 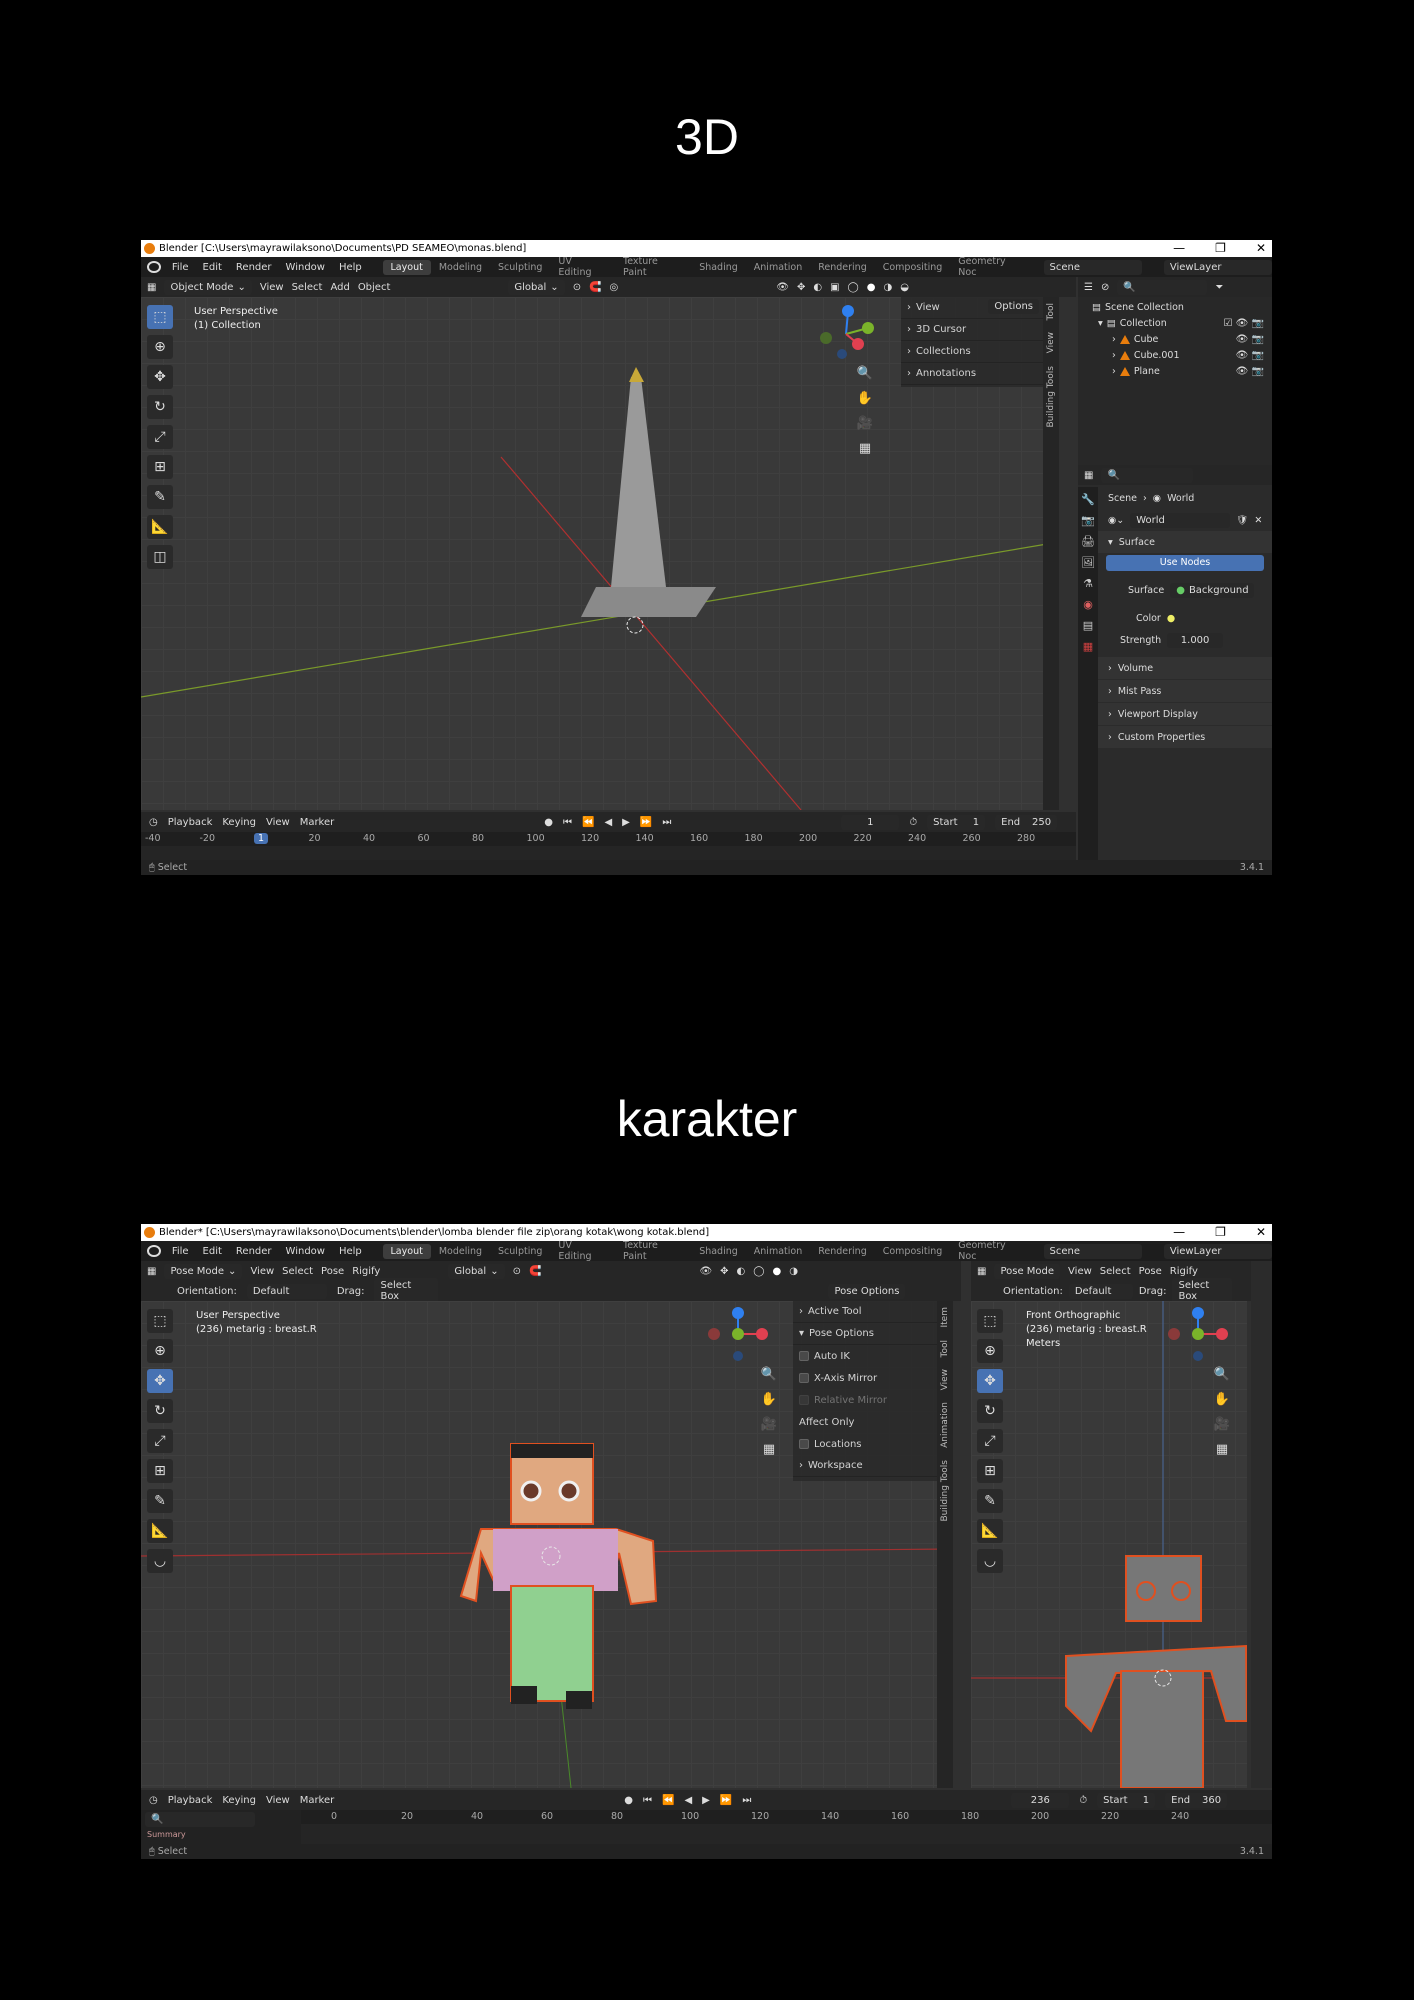 I want to click on gizmo-icon: ✥, so click(x=724, y=1271).